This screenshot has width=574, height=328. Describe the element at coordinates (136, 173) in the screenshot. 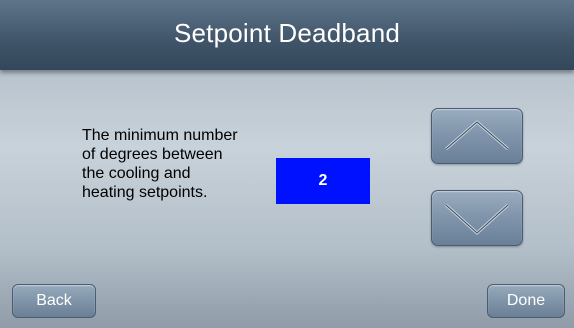

I see `description-line: the cooling and` at that location.